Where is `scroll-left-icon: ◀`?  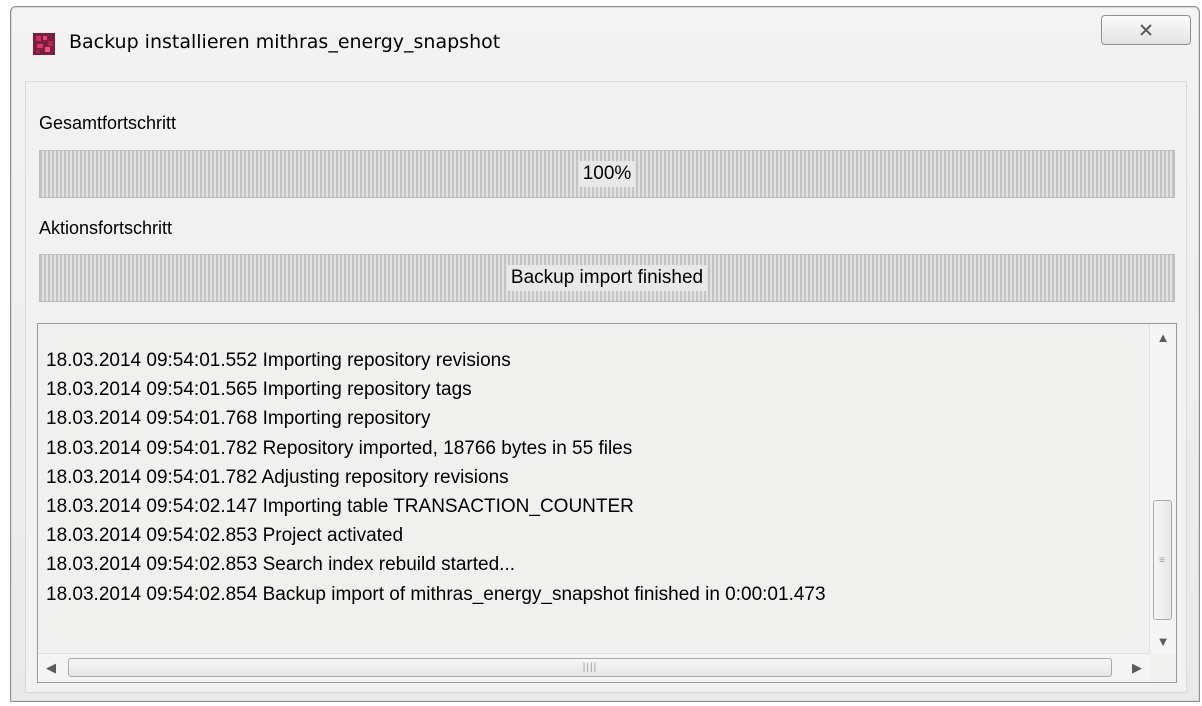 scroll-left-icon: ◀ is located at coordinates (51, 668).